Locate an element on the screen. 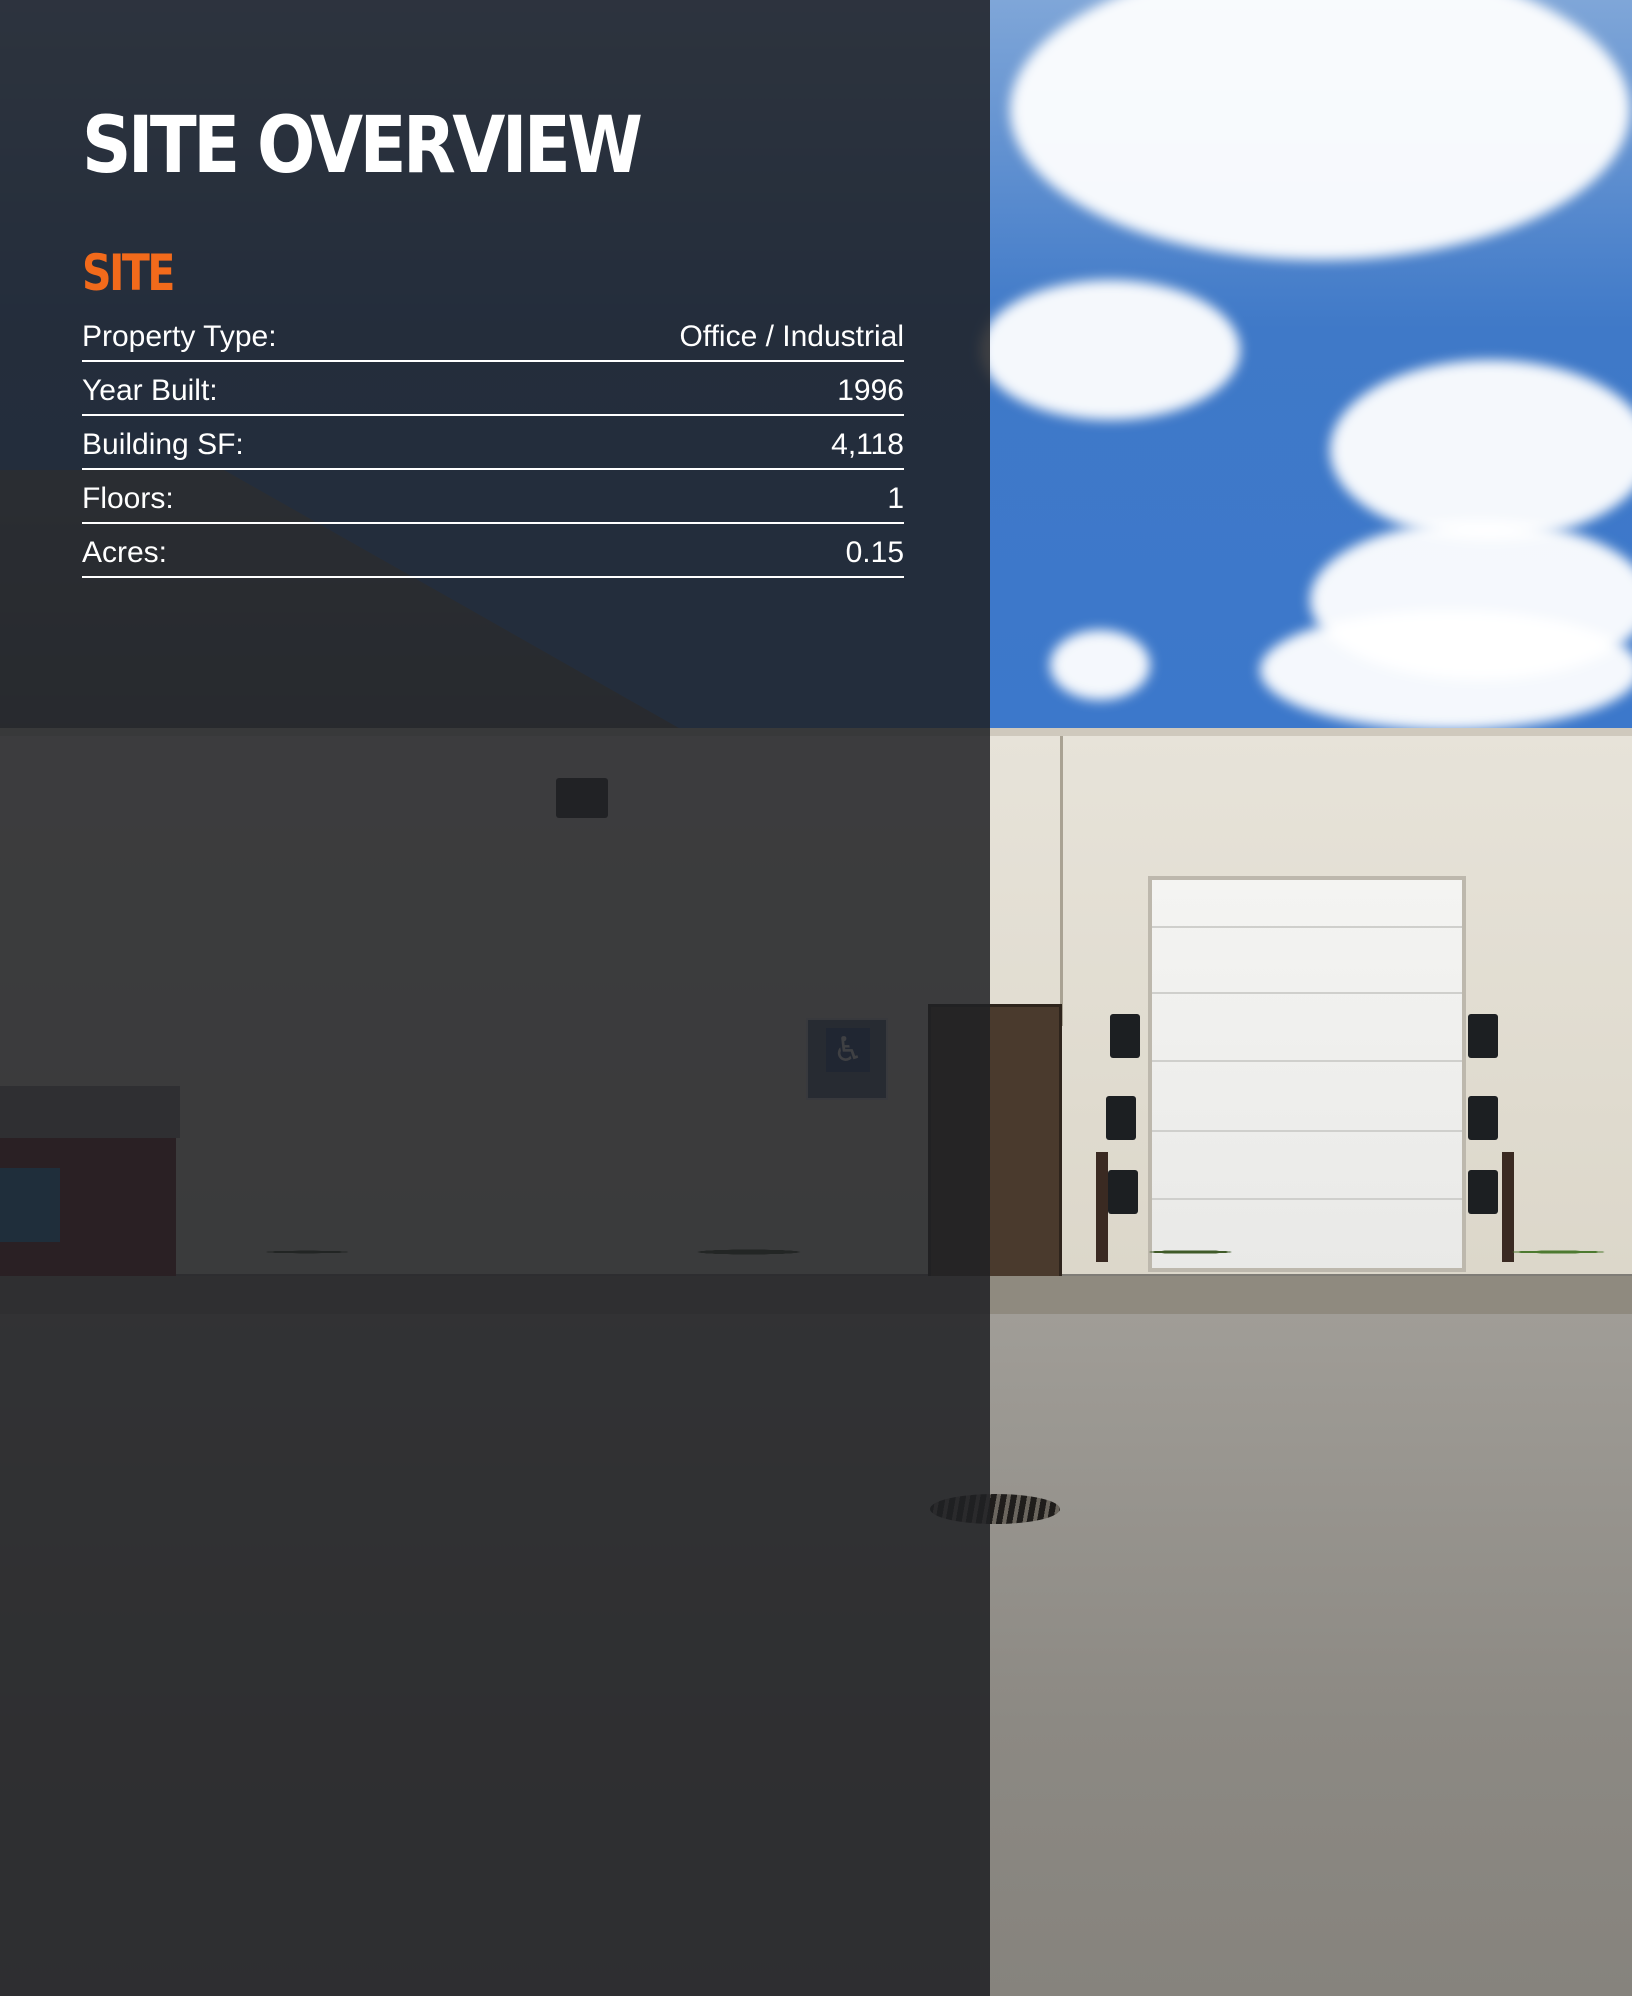 This screenshot has width=1632, height=1996. spec-value: Office / Industrial is located at coordinates (791, 336).